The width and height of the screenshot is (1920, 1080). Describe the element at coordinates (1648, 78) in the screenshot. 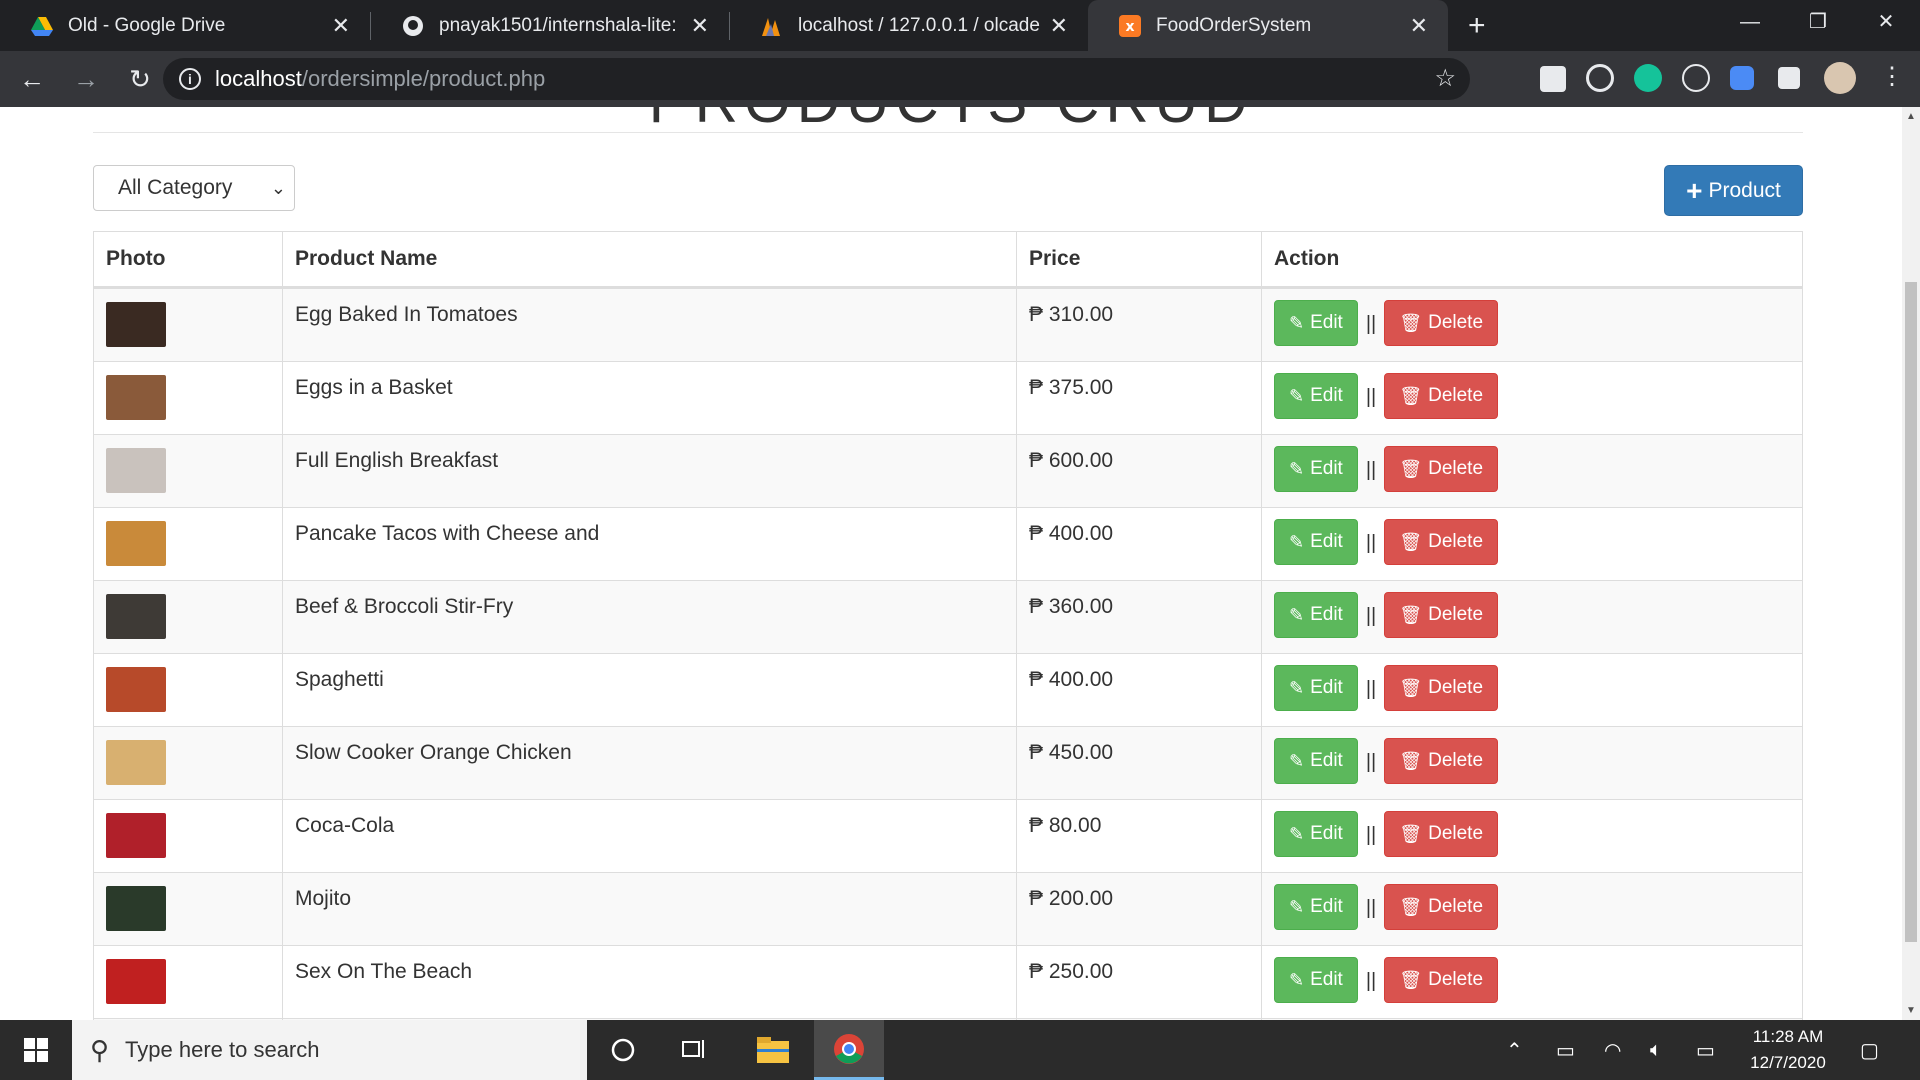

I see `grammarly-extension-icon` at that location.